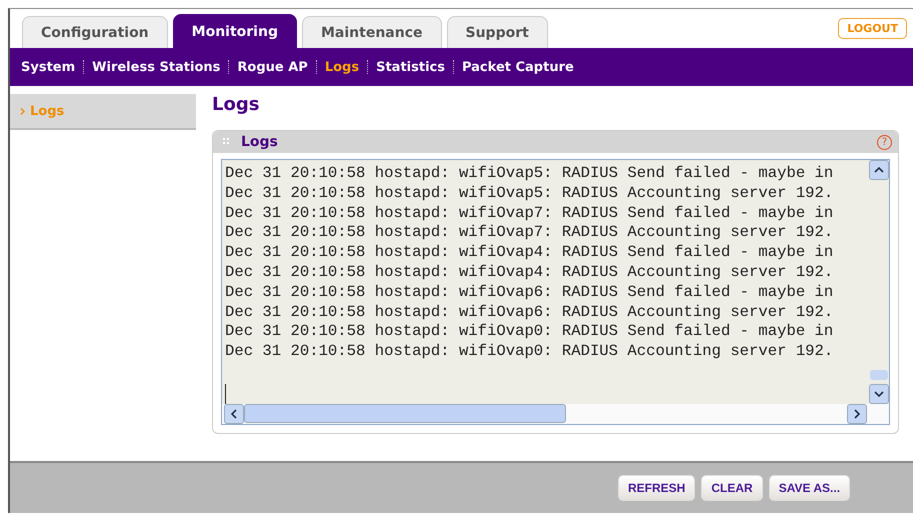 Image resolution: width=913 pixels, height=514 pixels. Describe the element at coordinates (529, 332) in the screenshot. I see `log-line: Dec 31 20:10:58 hostapd: wifiOvap0: RADIUS Send failed - maybe in` at that location.